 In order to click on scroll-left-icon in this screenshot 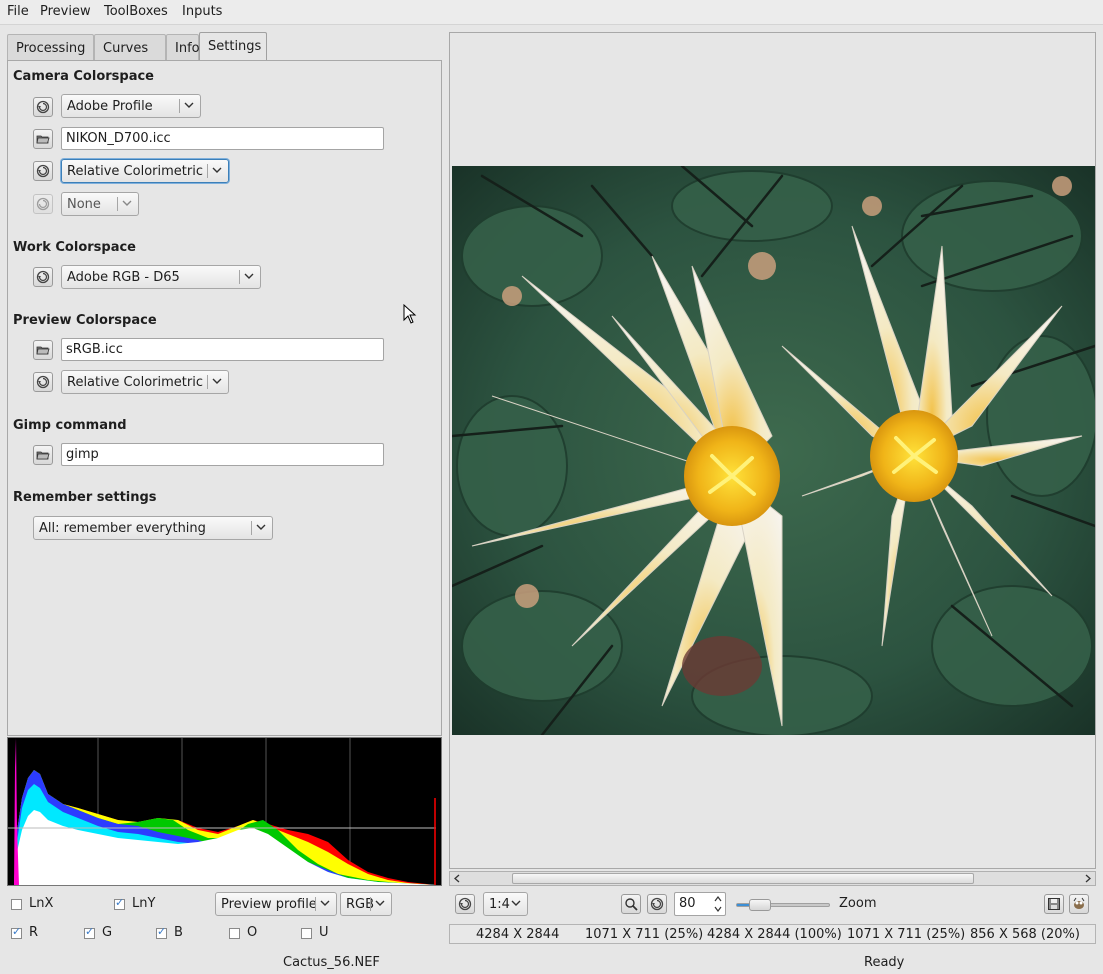, I will do `click(457, 878)`.